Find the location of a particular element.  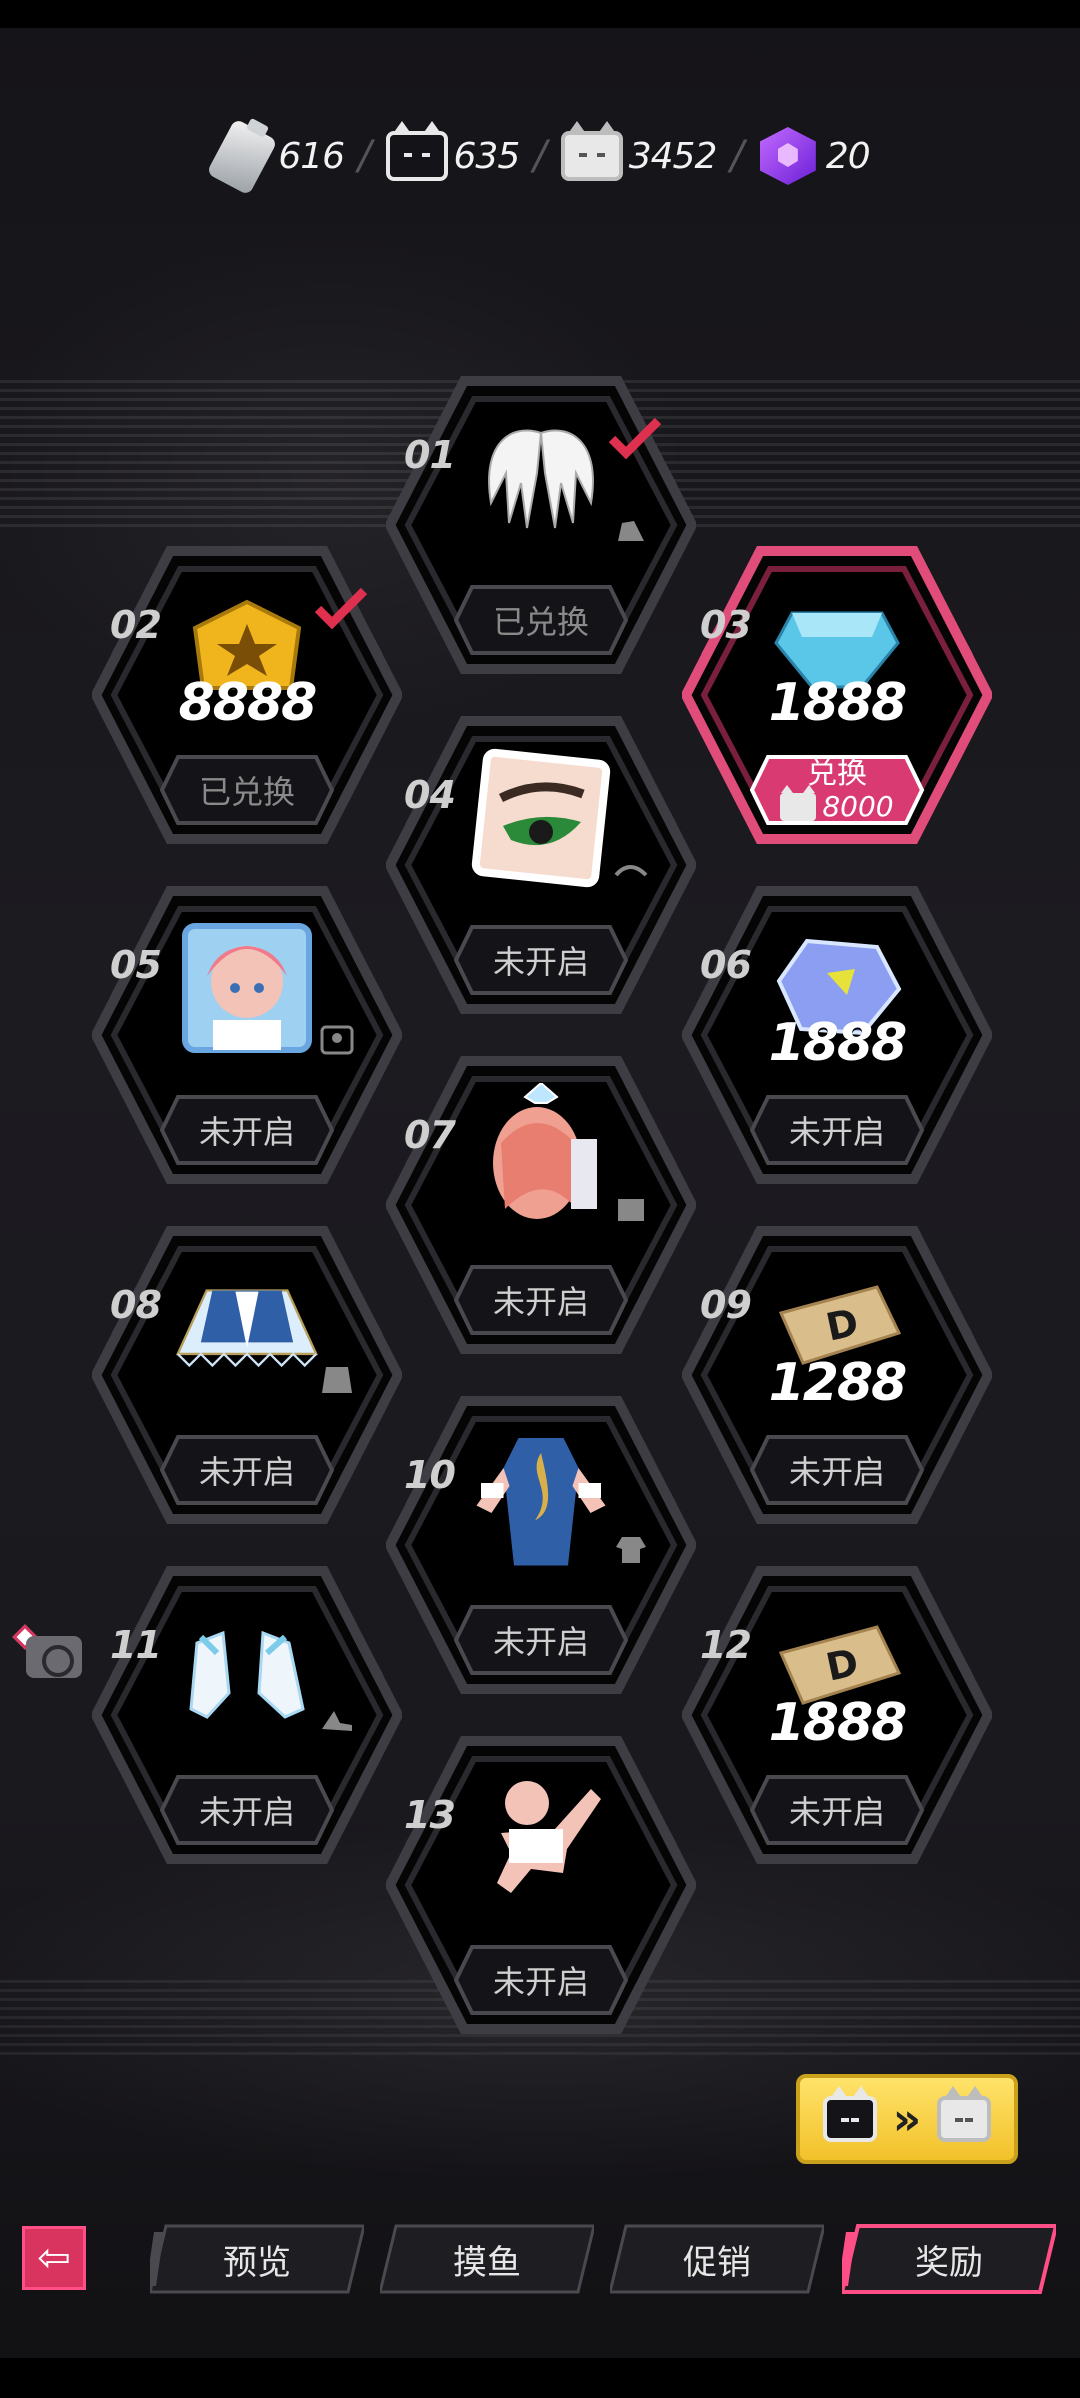

reward-number: 09 is located at coordinates (726, 1305).